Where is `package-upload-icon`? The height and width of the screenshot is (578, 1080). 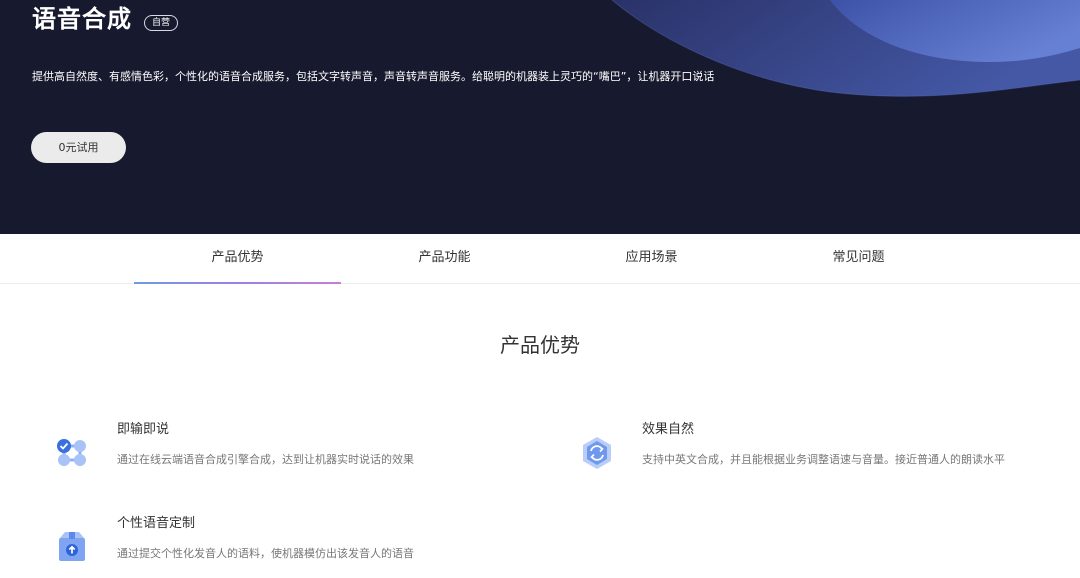 package-upload-icon is located at coordinates (72, 546).